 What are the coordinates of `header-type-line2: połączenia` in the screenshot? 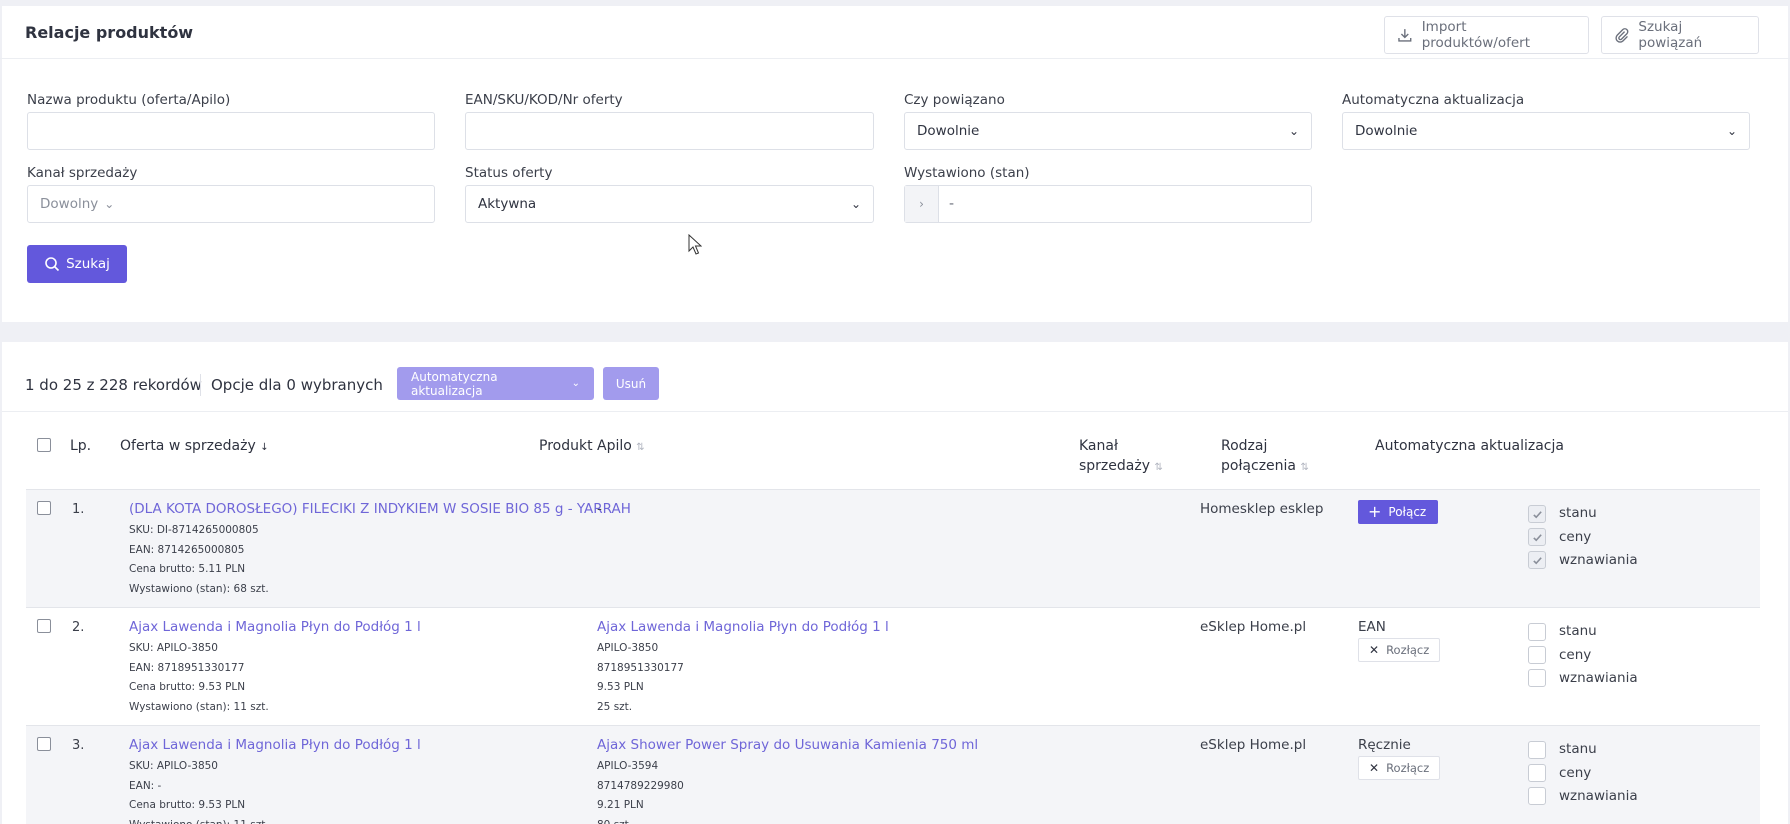 It's located at (1259, 466).